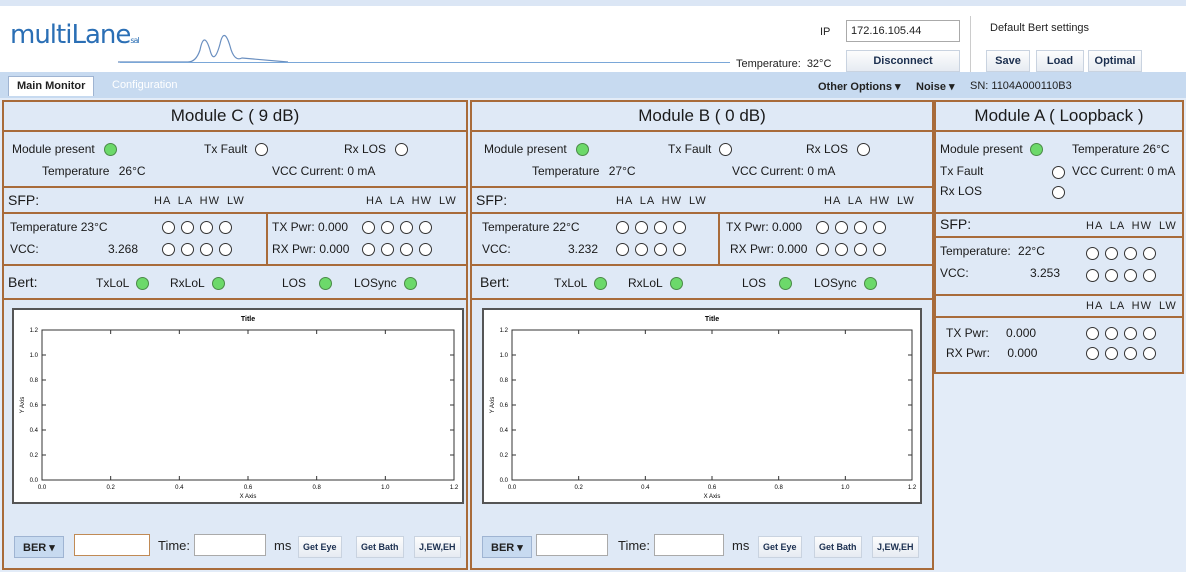 The image size is (1186, 572). Describe the element at coordinates (24, 200) in the screenshot. I see `sfp-label: SFP:` at that location.